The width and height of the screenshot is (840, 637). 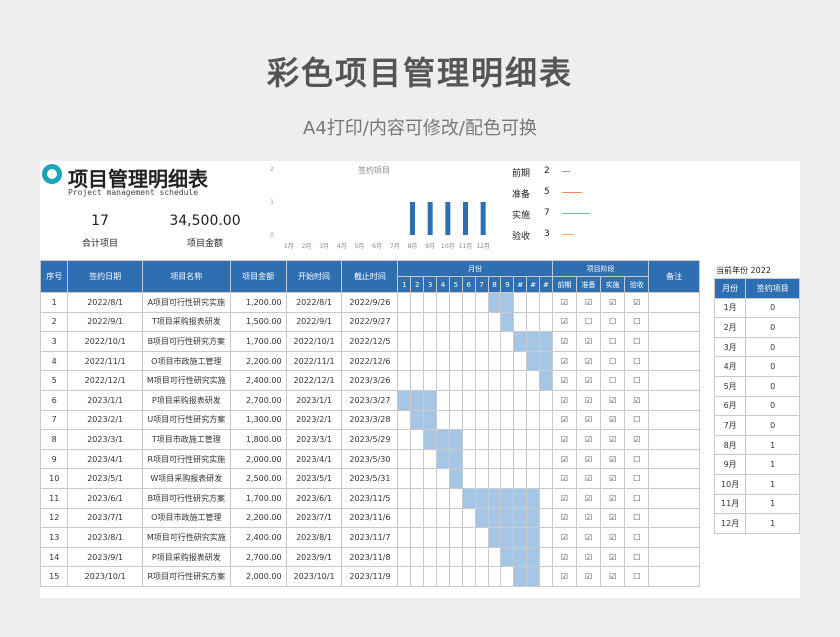 What do you see at coordinates (54, 439) in the screenshot?
I see `cell-index: 8` at bounding box center [54, 439].